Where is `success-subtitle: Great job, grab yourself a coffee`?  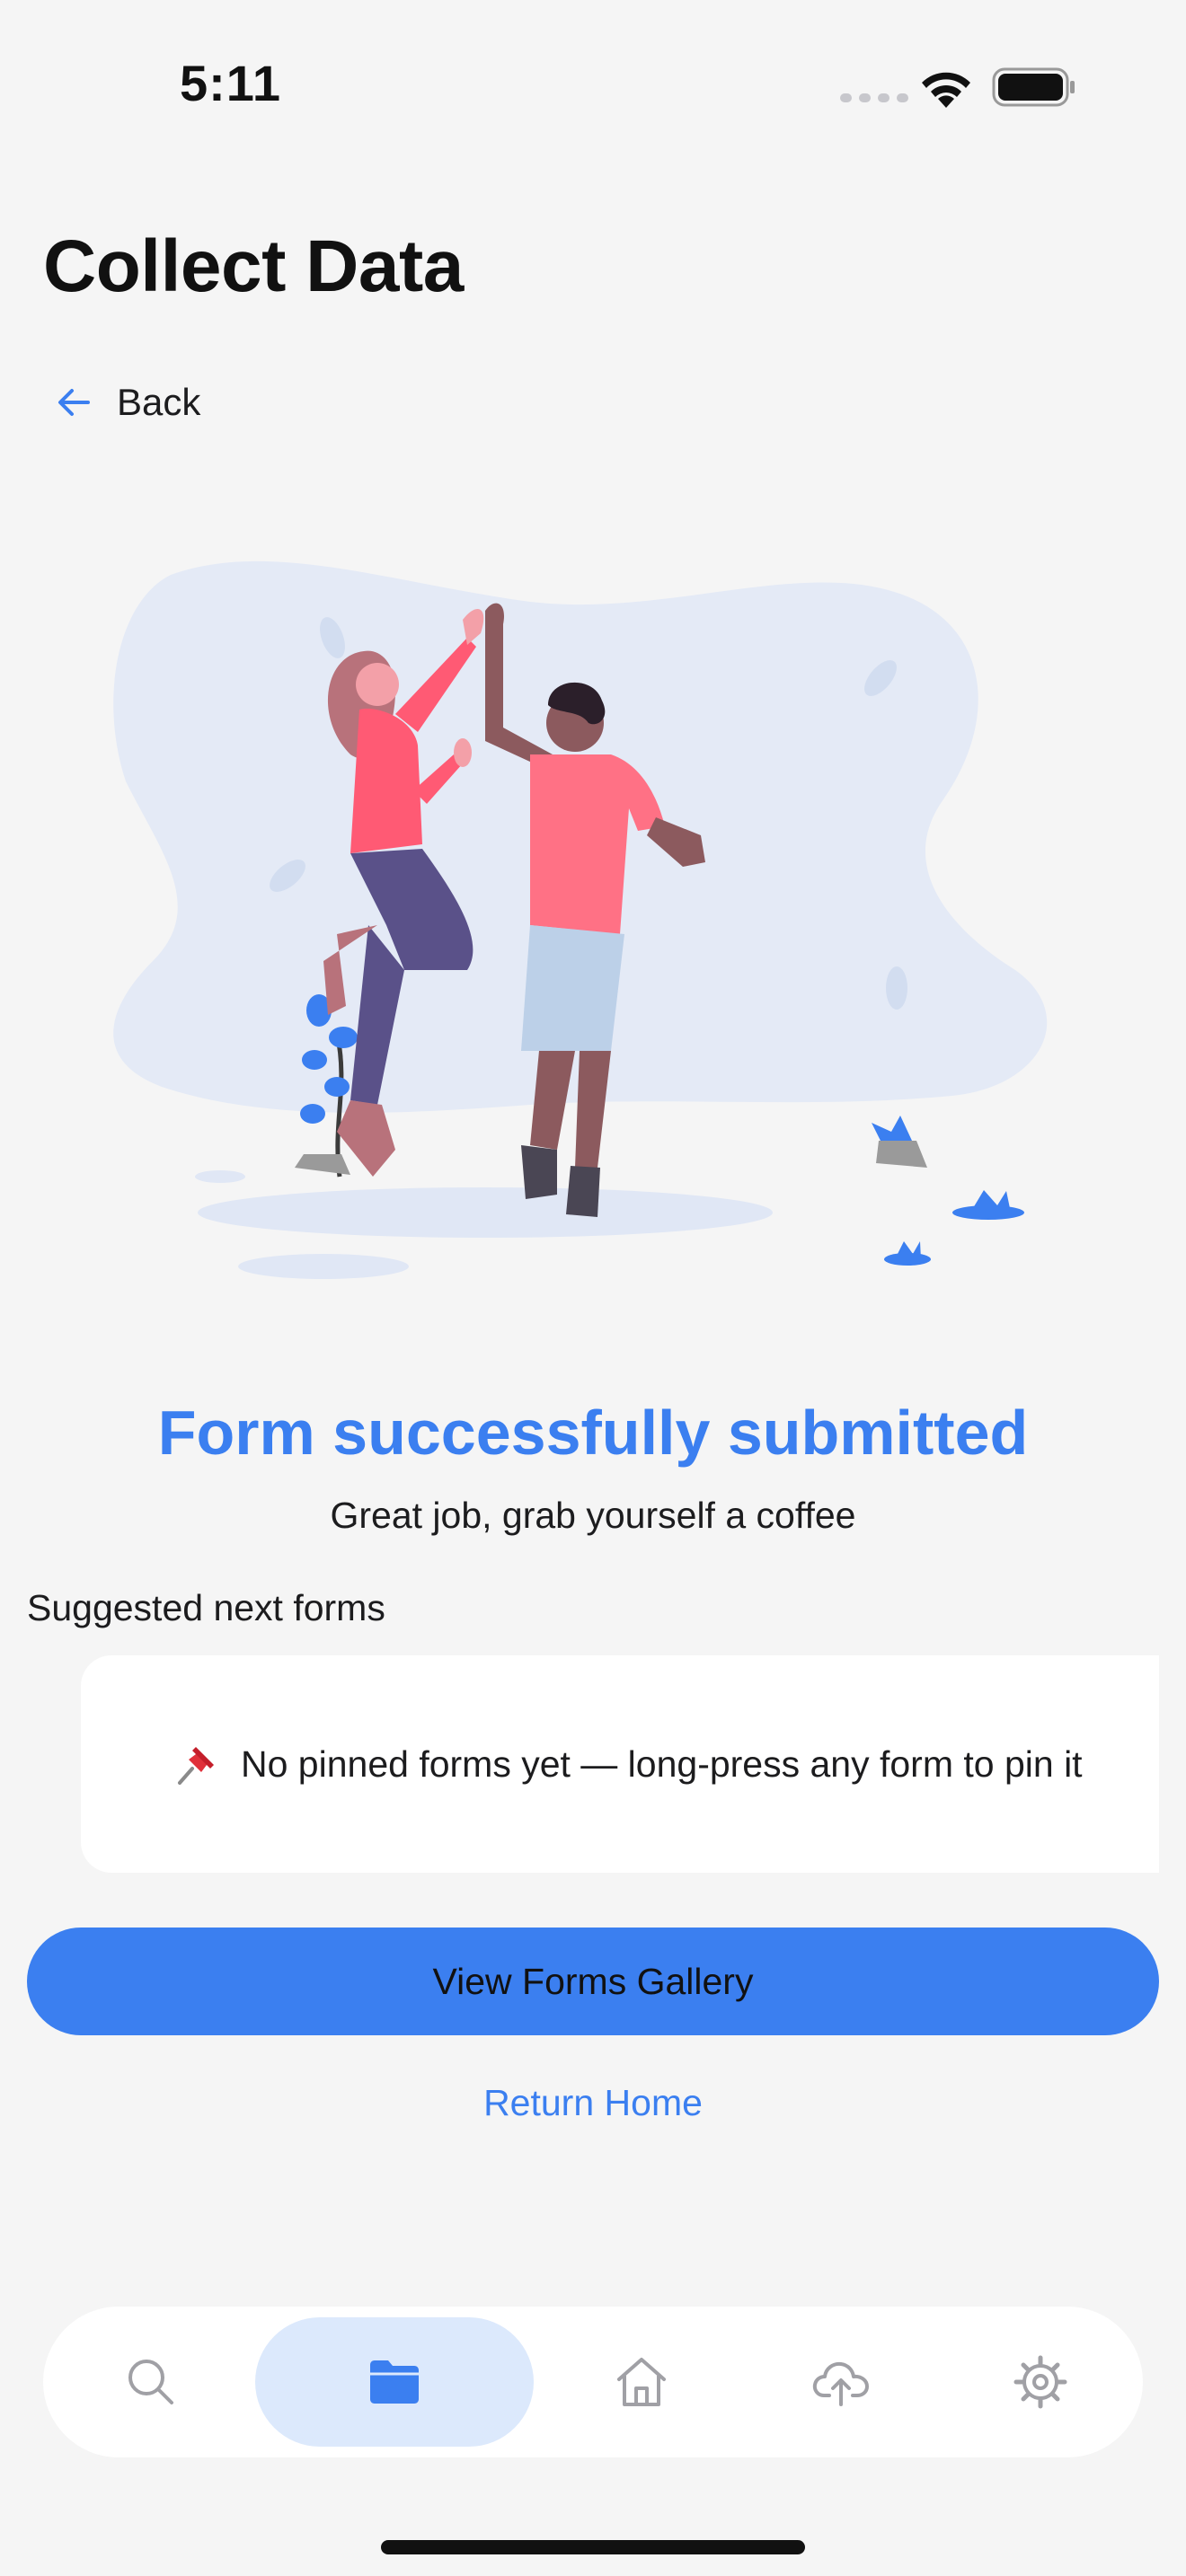 success-subtitle: Great job, grab yourself a coffee is located at coordinates (593, 1515).